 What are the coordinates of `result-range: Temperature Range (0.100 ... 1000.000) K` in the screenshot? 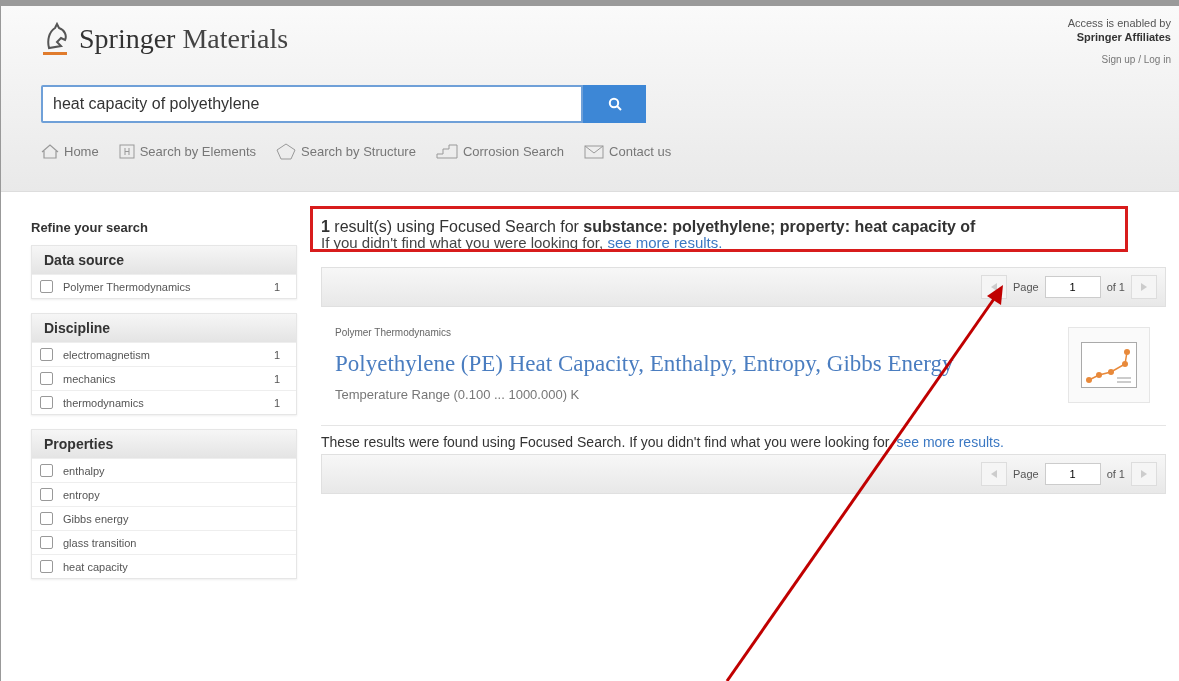 It's located at (458, 394).